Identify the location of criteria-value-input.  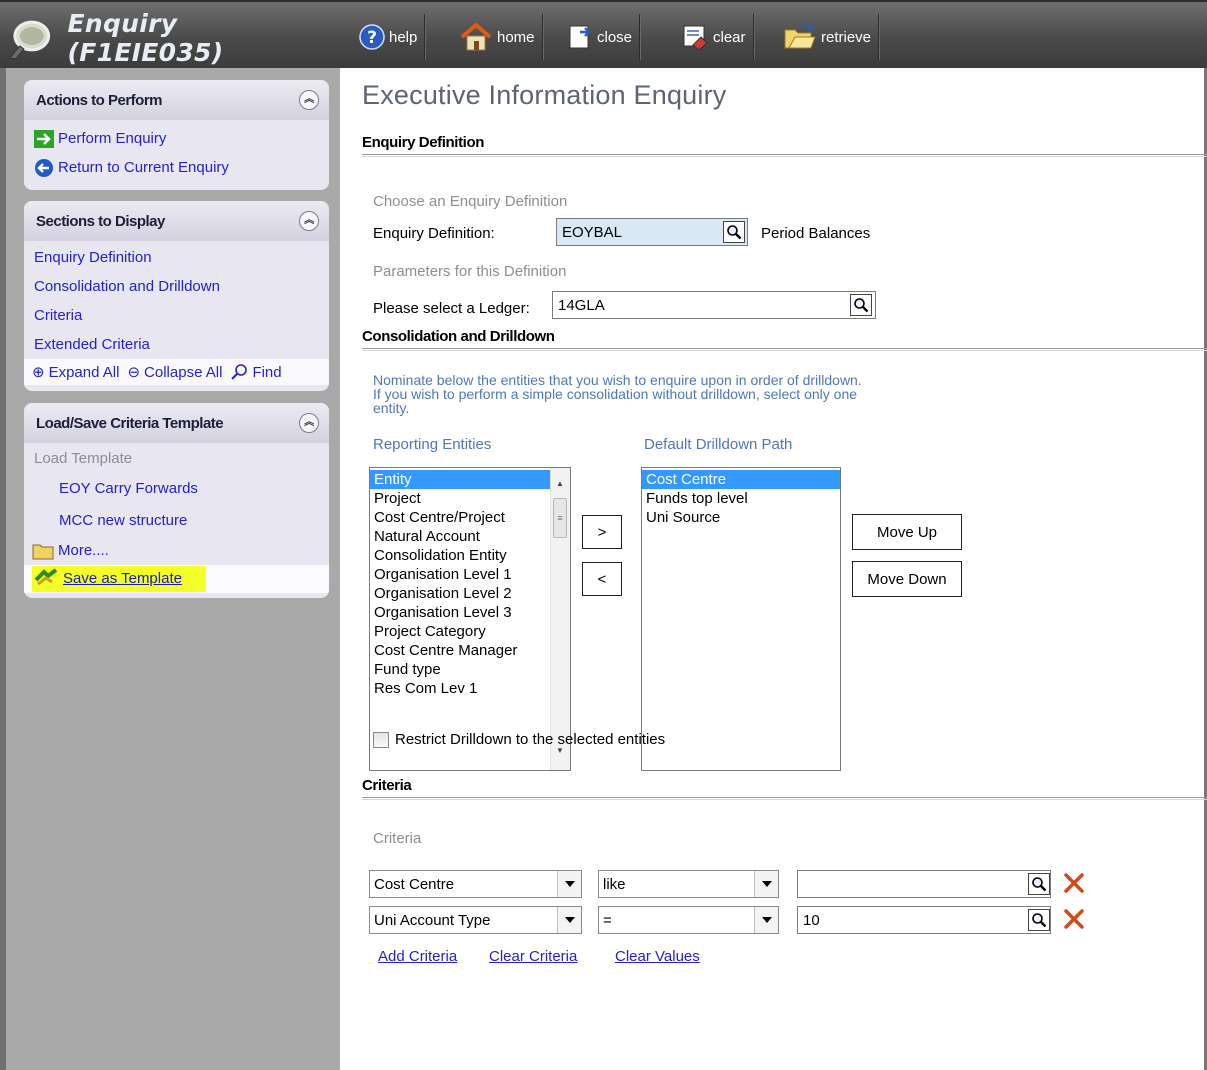
(924, 884).